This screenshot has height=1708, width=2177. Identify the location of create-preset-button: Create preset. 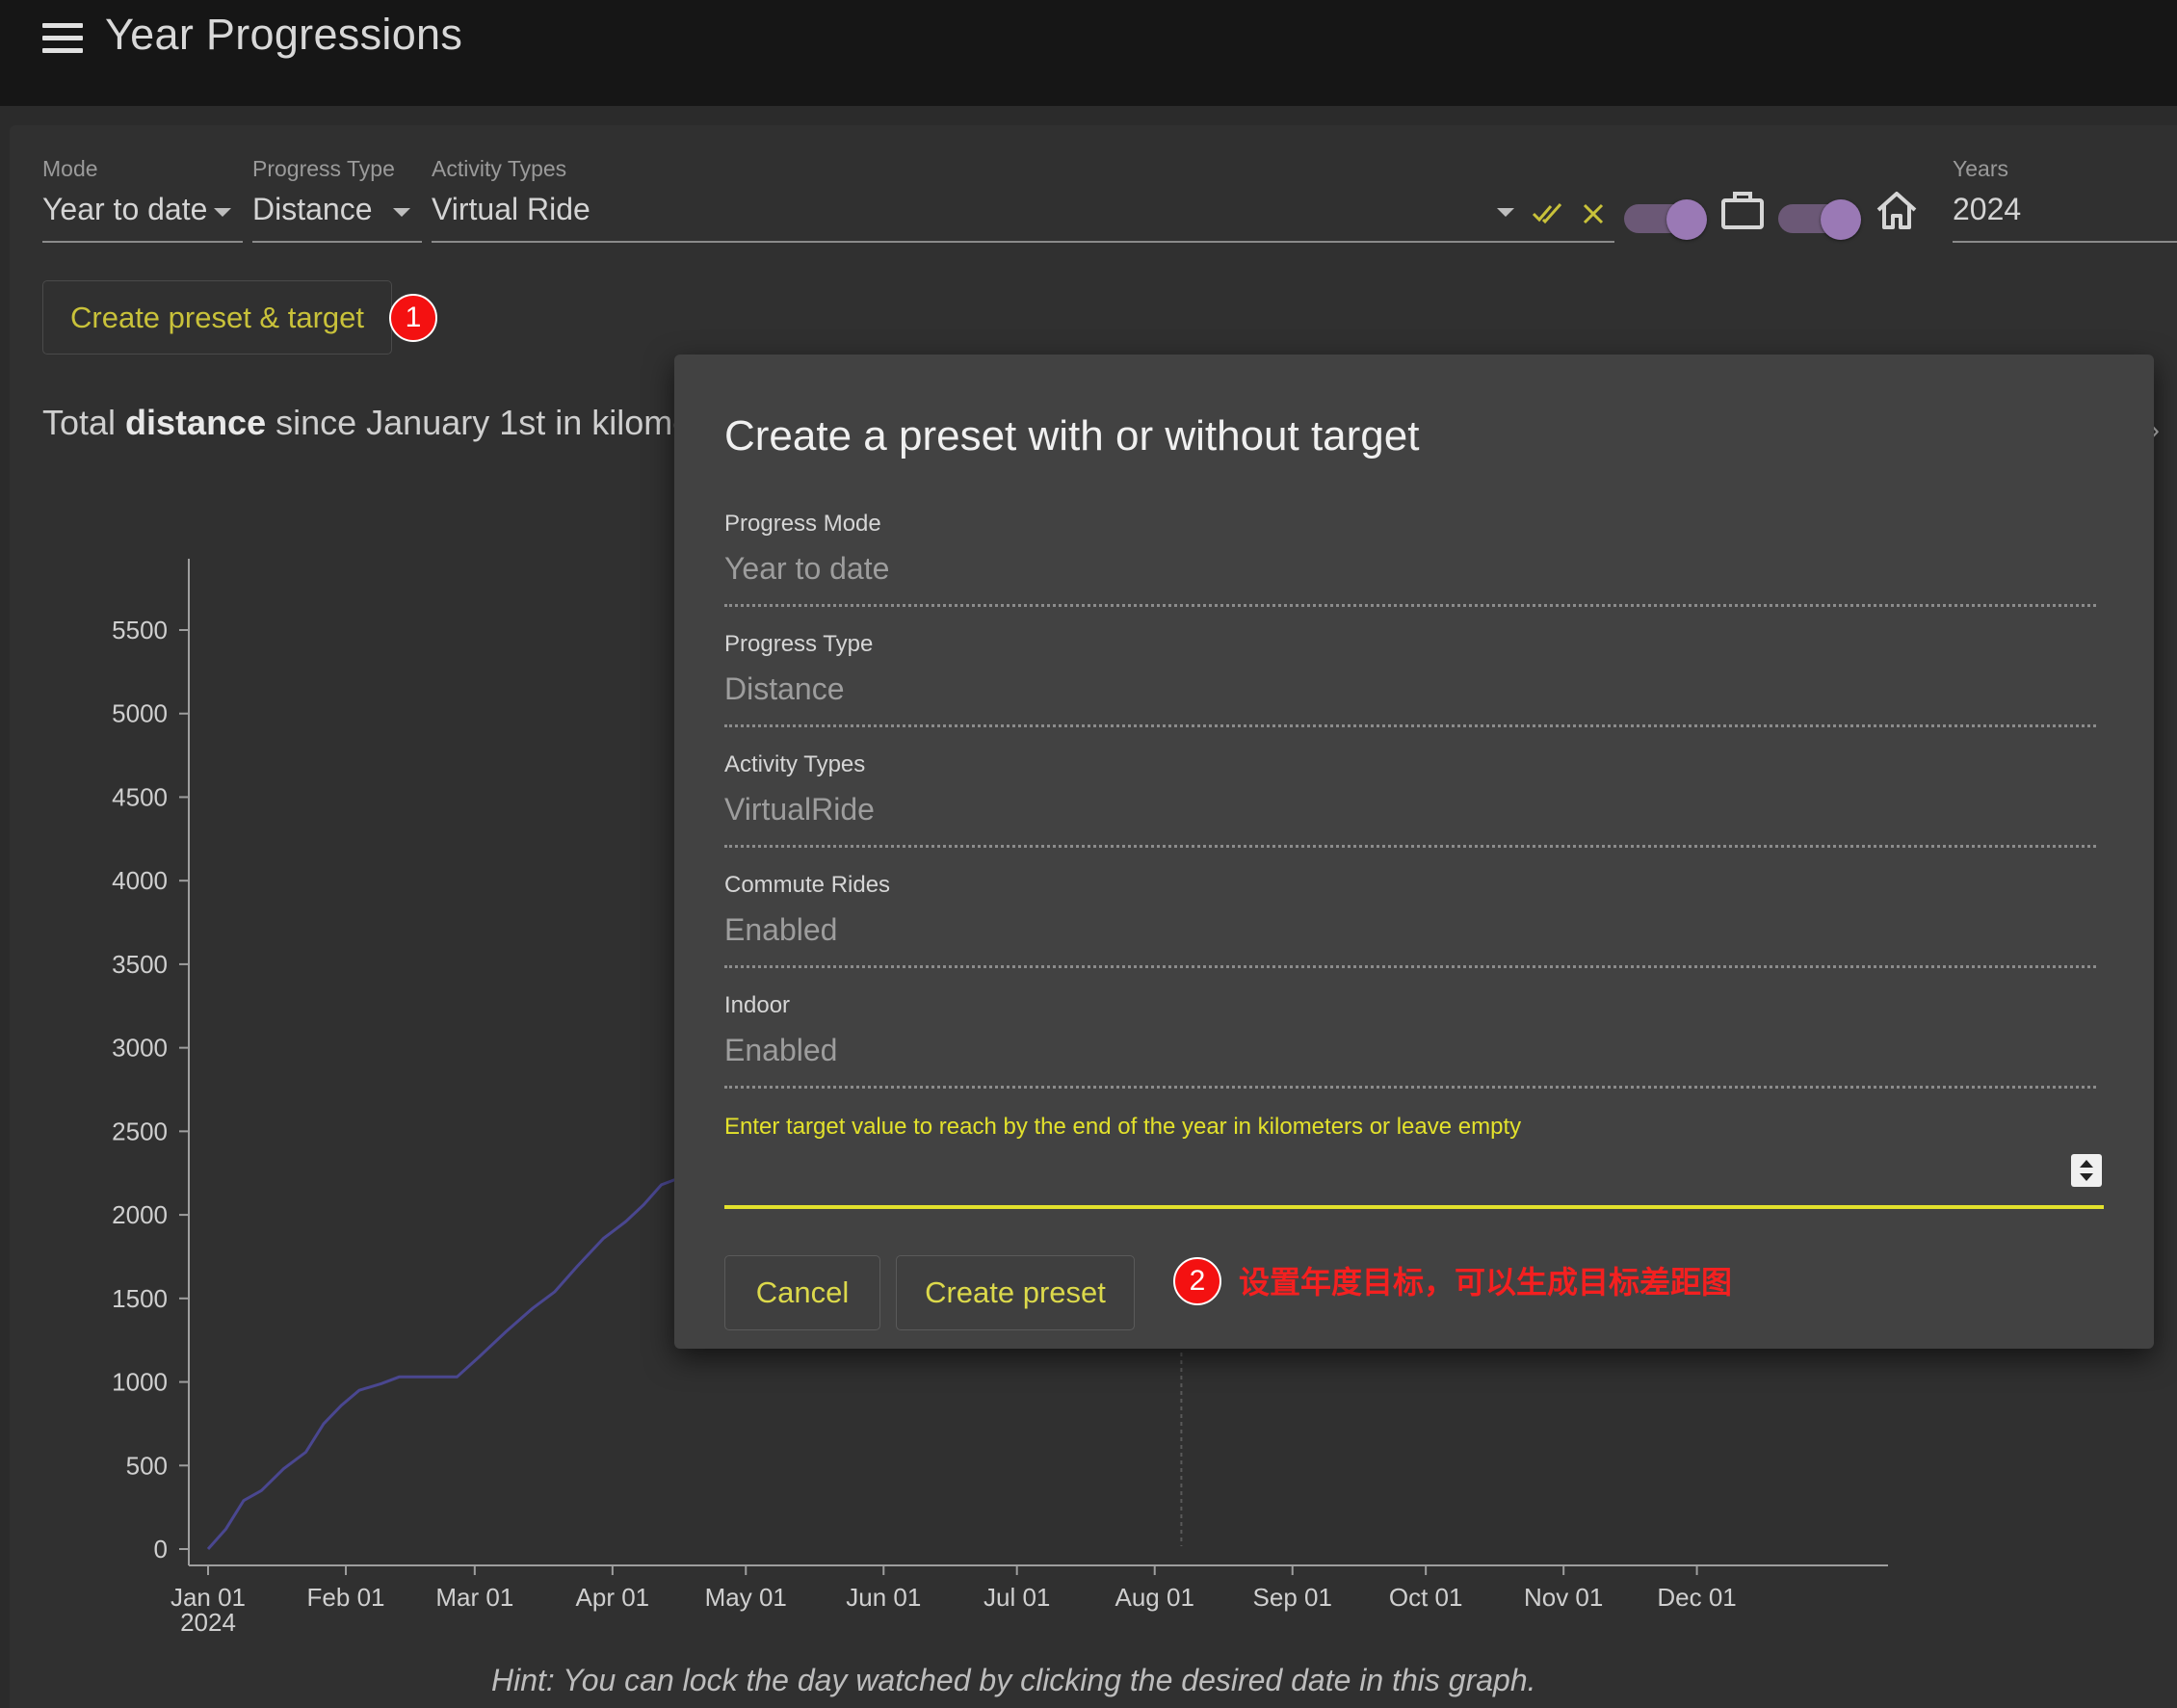
(1015, 1292).